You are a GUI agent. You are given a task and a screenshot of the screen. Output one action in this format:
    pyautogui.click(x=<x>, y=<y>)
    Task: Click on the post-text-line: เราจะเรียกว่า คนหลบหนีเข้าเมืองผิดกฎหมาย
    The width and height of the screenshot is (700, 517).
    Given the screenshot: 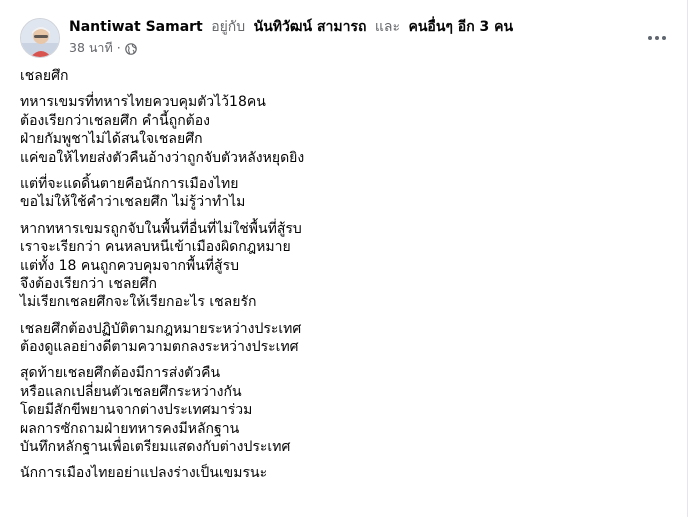 What is the action you would take?
    pyautogui.click(x=155, y=247)
    